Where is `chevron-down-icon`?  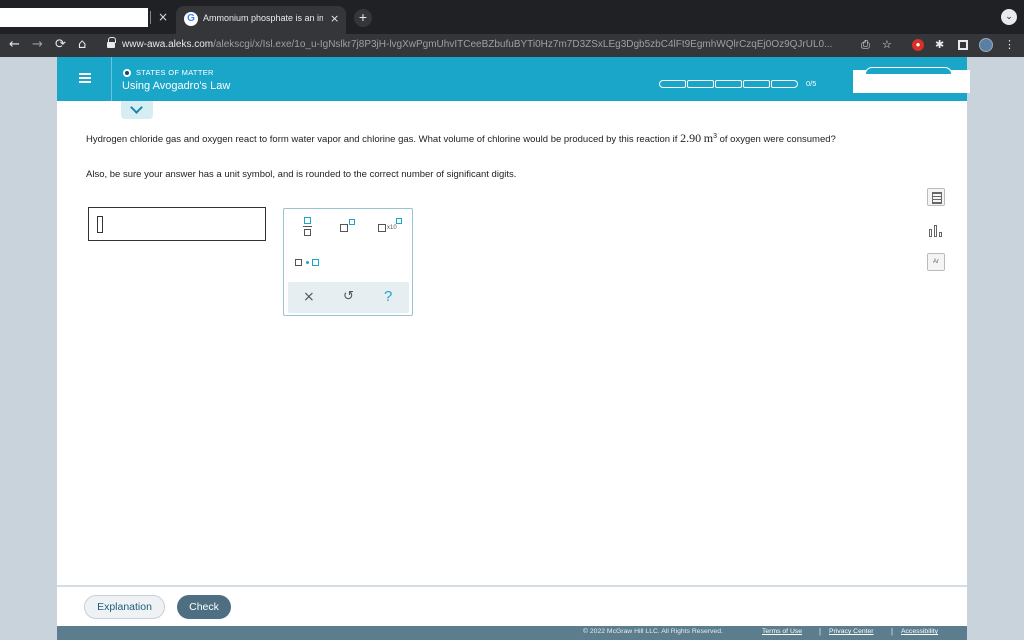
chevron-down-icon is located at coordinates (136, 107).